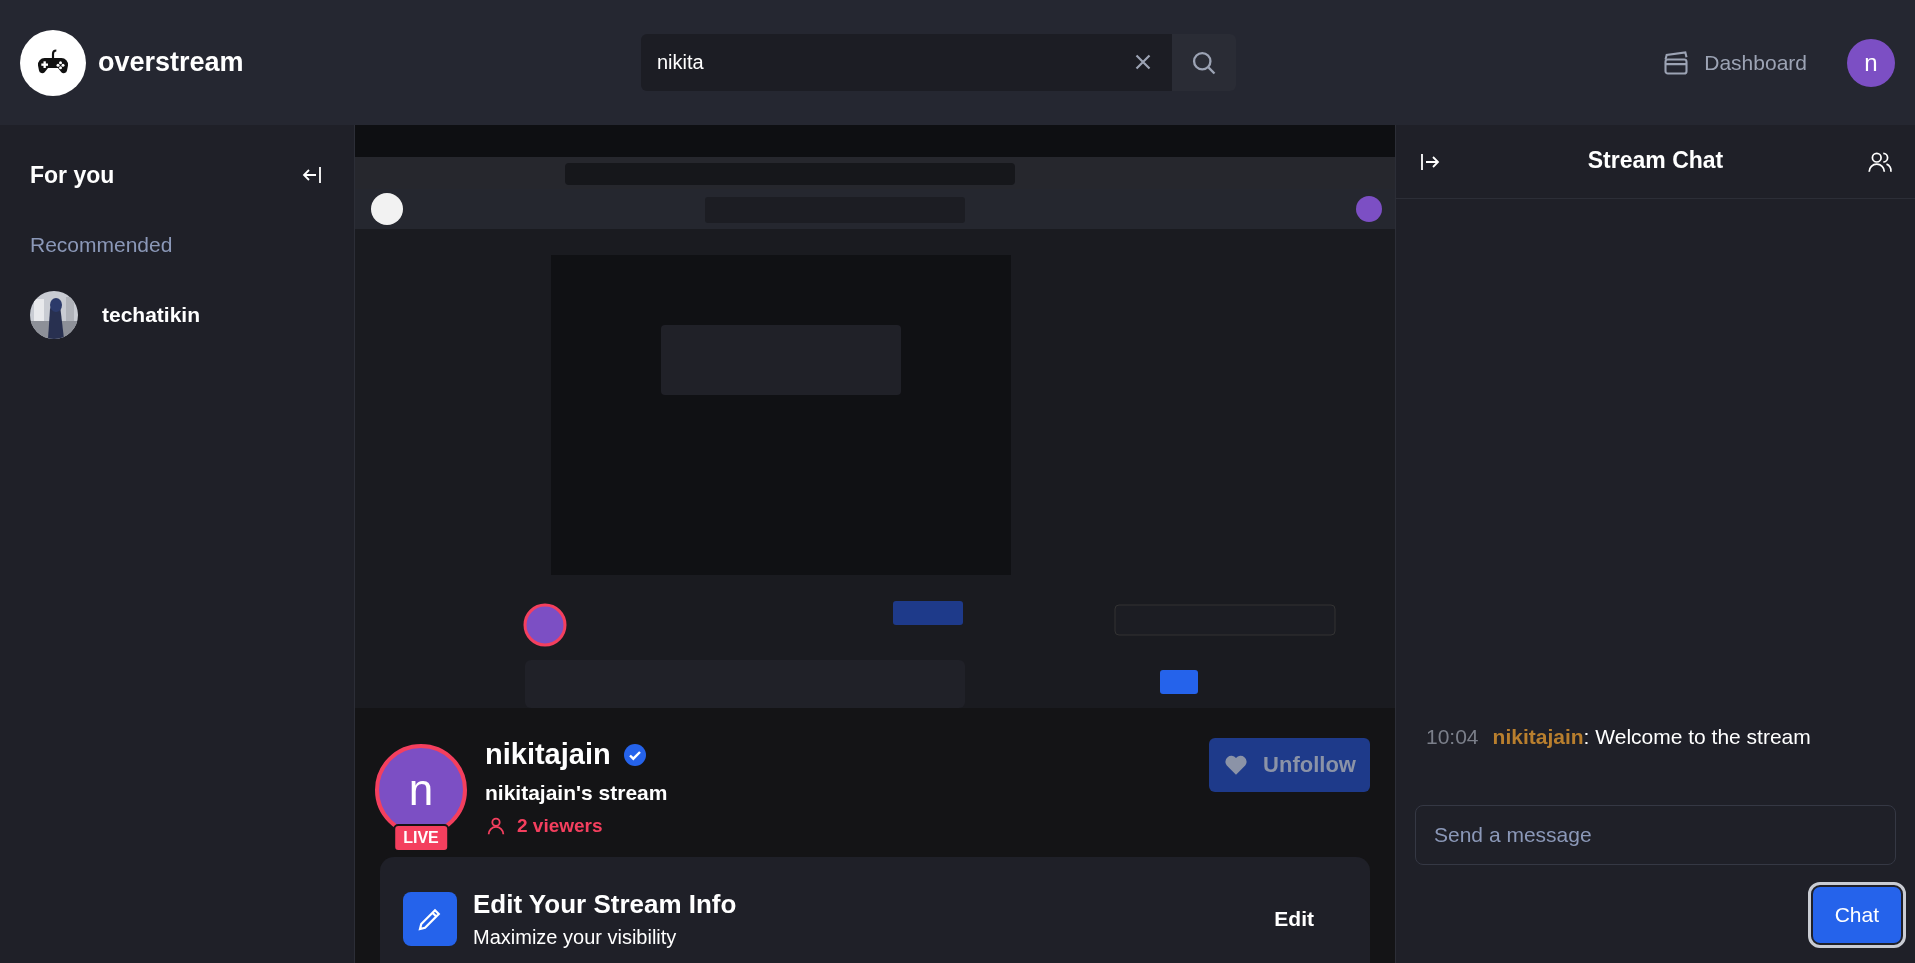 The width and height of the screenshot is (1915, 963). I want to click on message-text: : Welcome to the stream, so click(1697, 736).